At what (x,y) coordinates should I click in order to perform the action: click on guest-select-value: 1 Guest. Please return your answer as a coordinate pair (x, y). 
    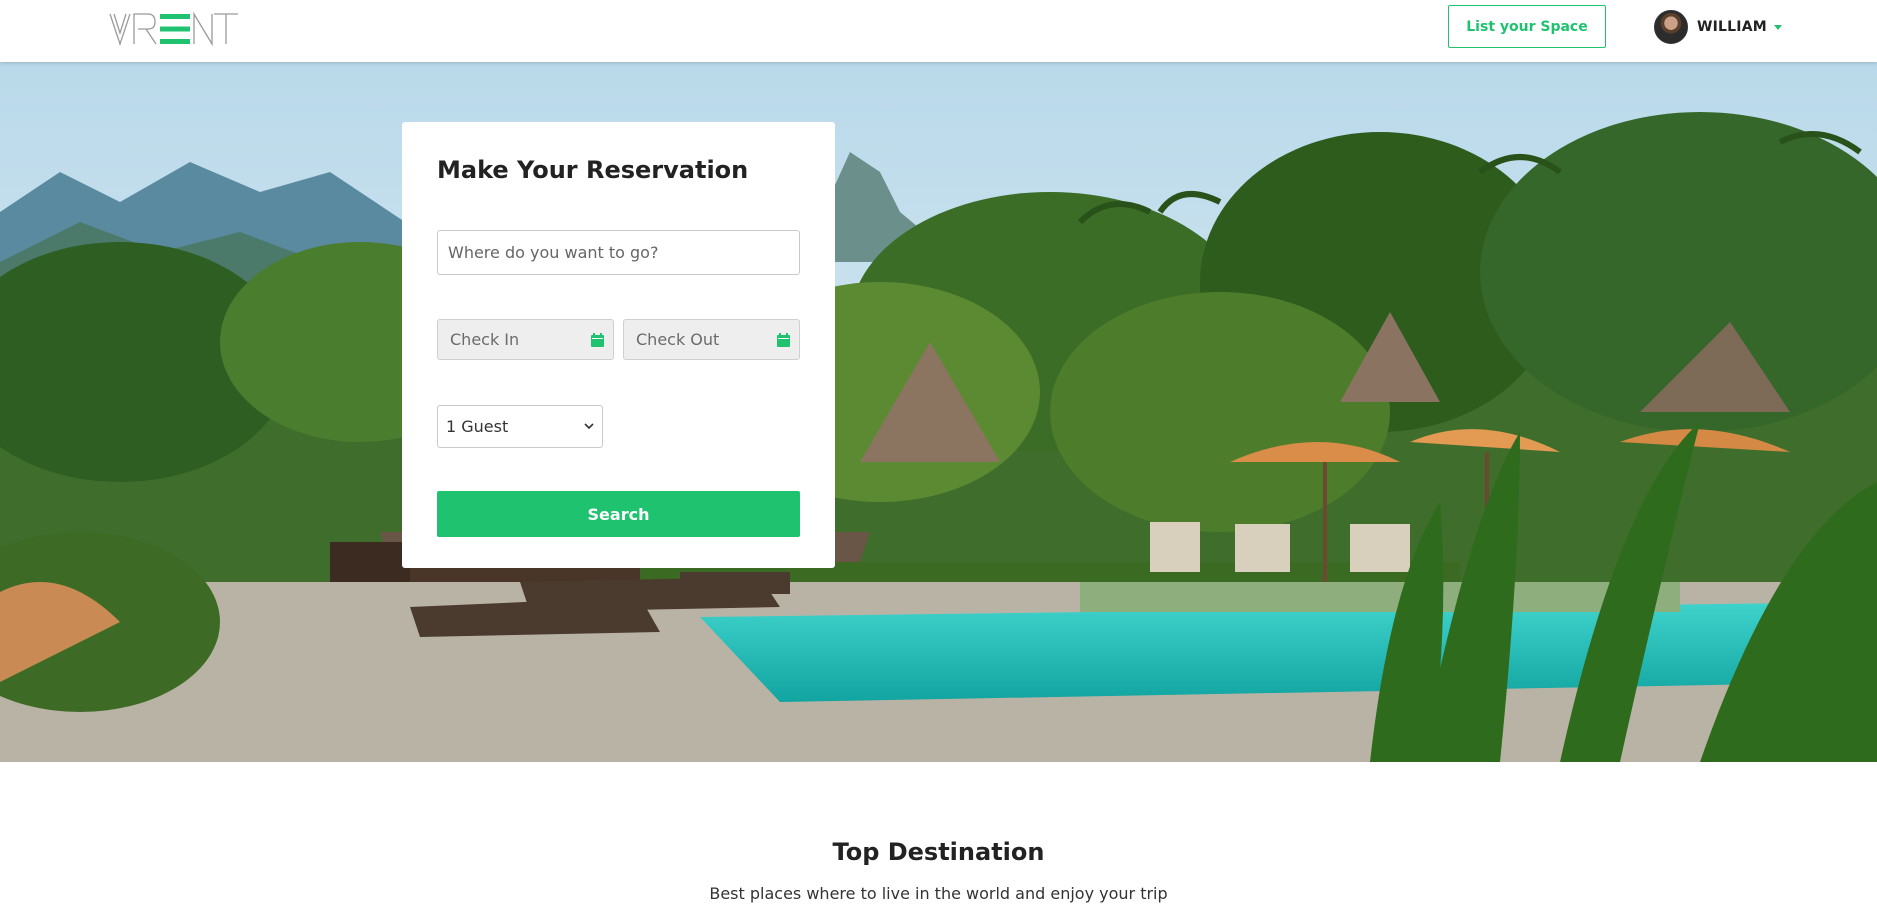
    Looking at the image, I should click on (477, 426).